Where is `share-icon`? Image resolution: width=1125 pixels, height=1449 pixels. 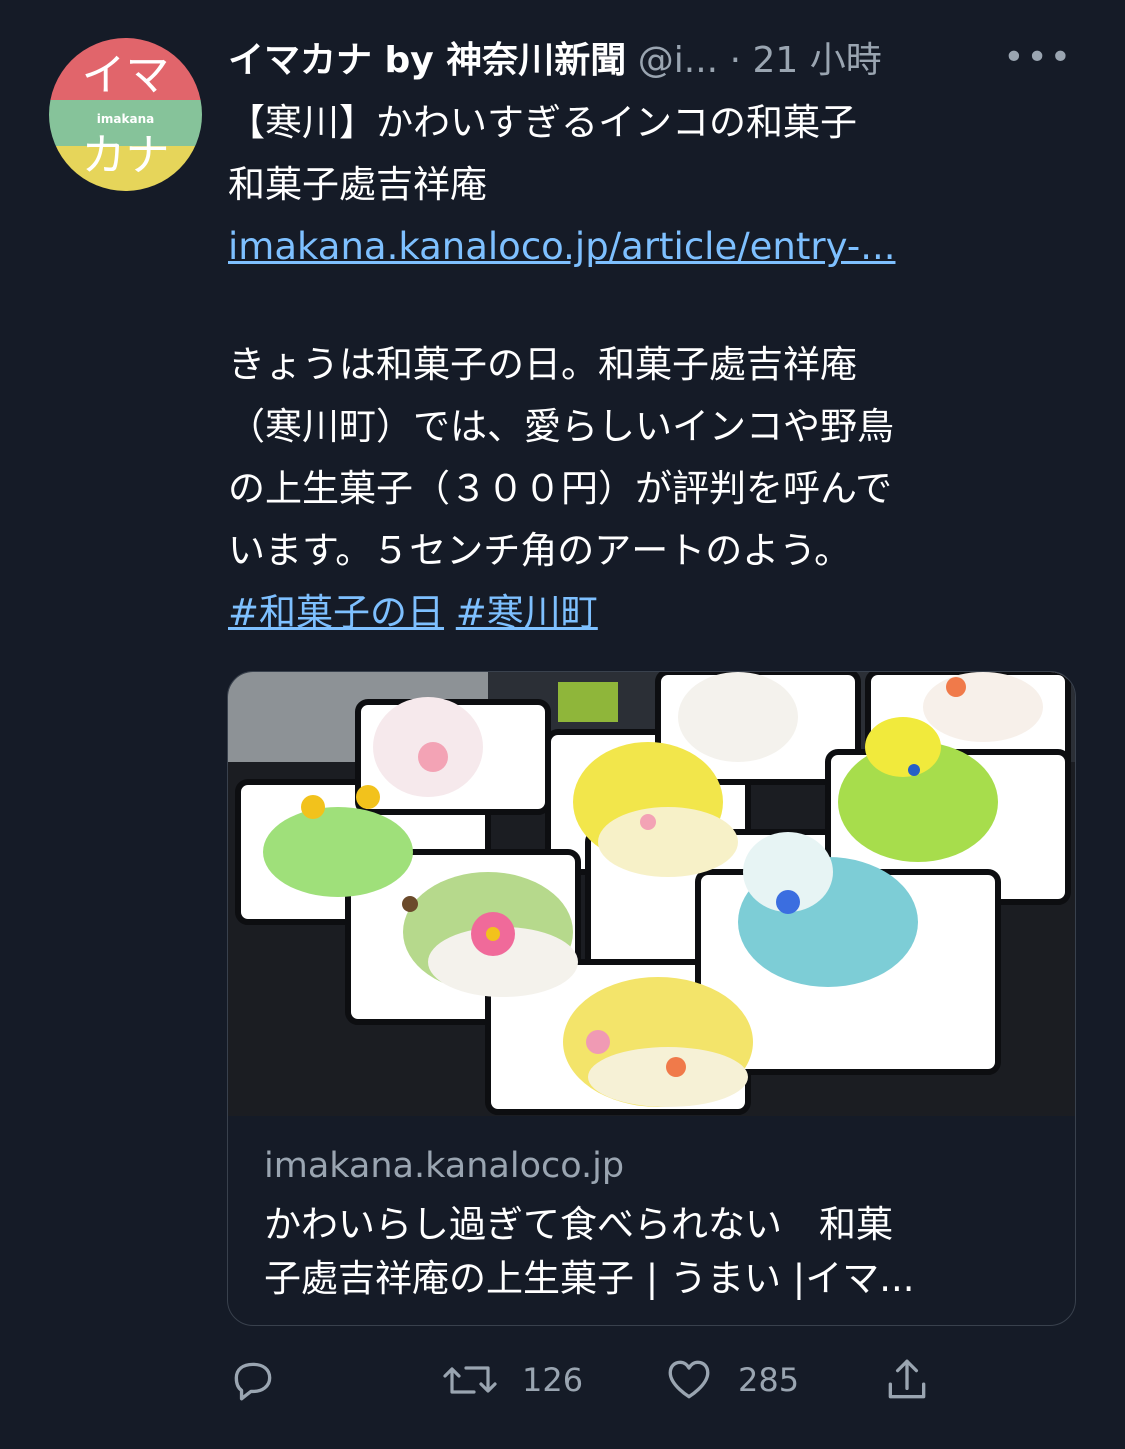 share-icon is located at coordinates (907, 1380).